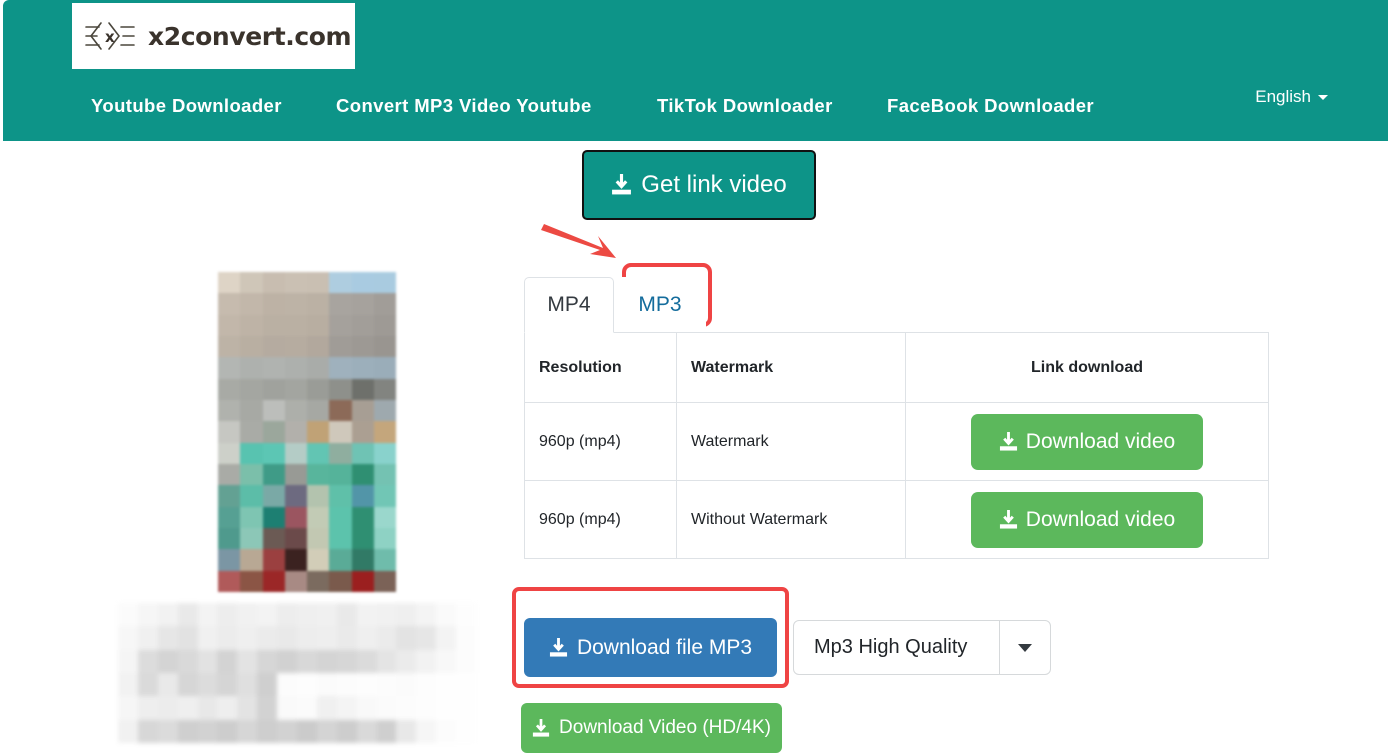 The image size is (1400, 756). What do you see at coordinates (896, 647) in the screenshot?
I see `mp3-quality-selected-value: Mp3 High Quality` at bounding box center [896, 647].